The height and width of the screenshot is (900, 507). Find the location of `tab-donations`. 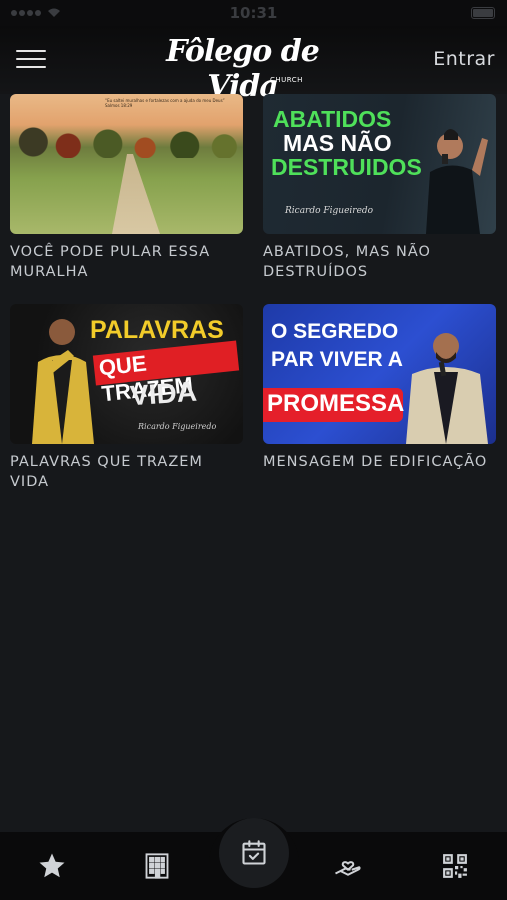

tab-donations is located at coordinates (348, 866).